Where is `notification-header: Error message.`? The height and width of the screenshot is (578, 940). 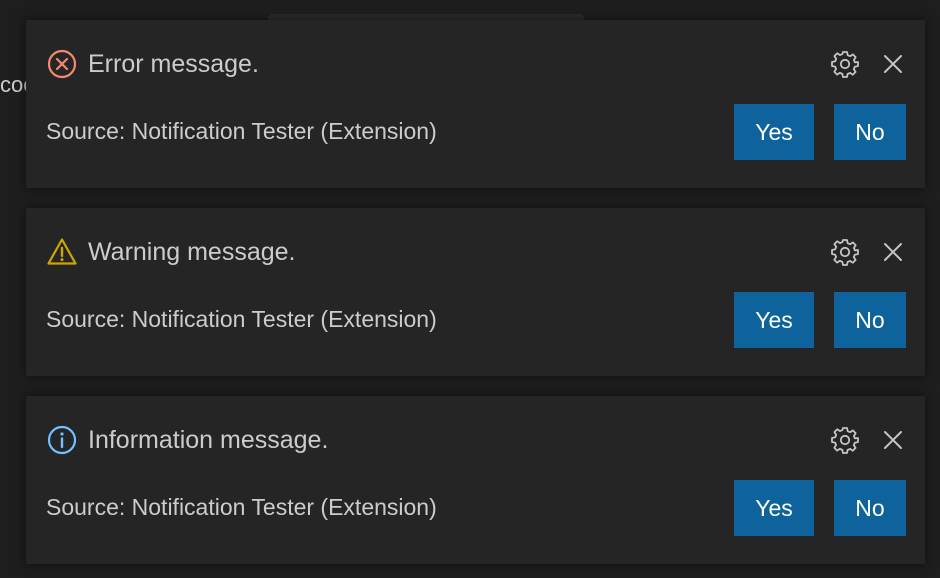
notification-header: Error message. is located at coordinates (152, 64).